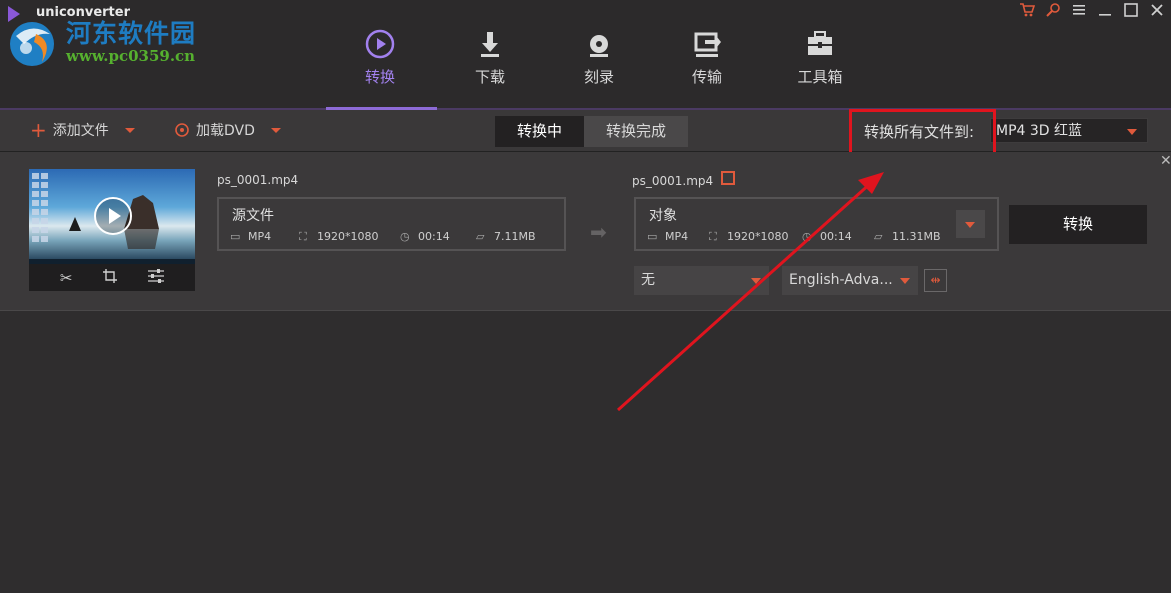 The image size is (1171, 593). What do you see at coordinates (1027, 10) in the screenshot?
I see `cart-icon` at bounding box center [1027, 10].